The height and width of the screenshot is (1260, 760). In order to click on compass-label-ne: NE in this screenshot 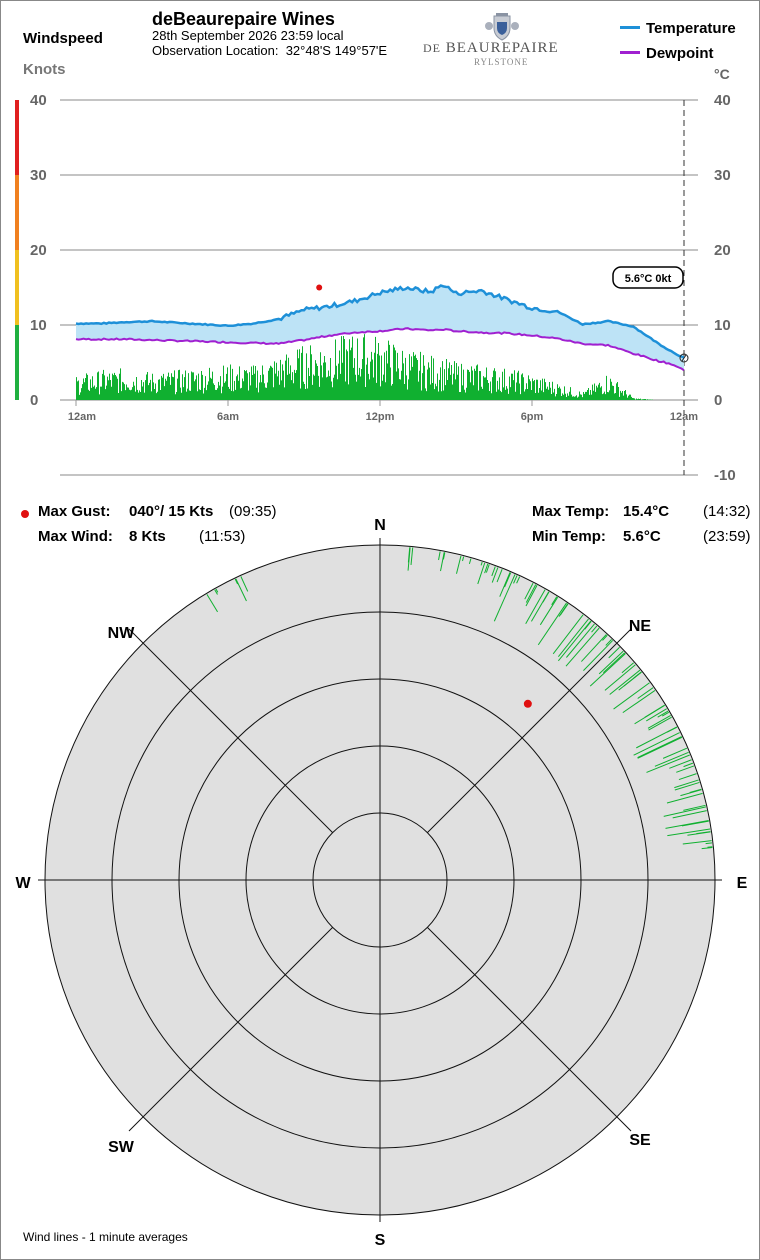, I will do `click(640, 626)`.